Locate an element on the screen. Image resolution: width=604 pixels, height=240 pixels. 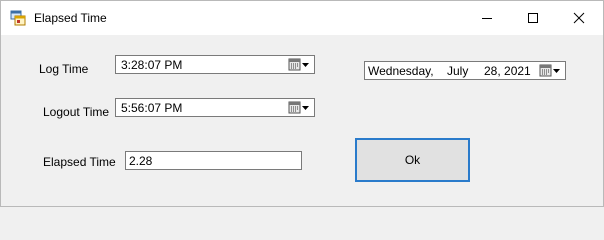
elapsed-time-input is located at coordinates (213, 160).